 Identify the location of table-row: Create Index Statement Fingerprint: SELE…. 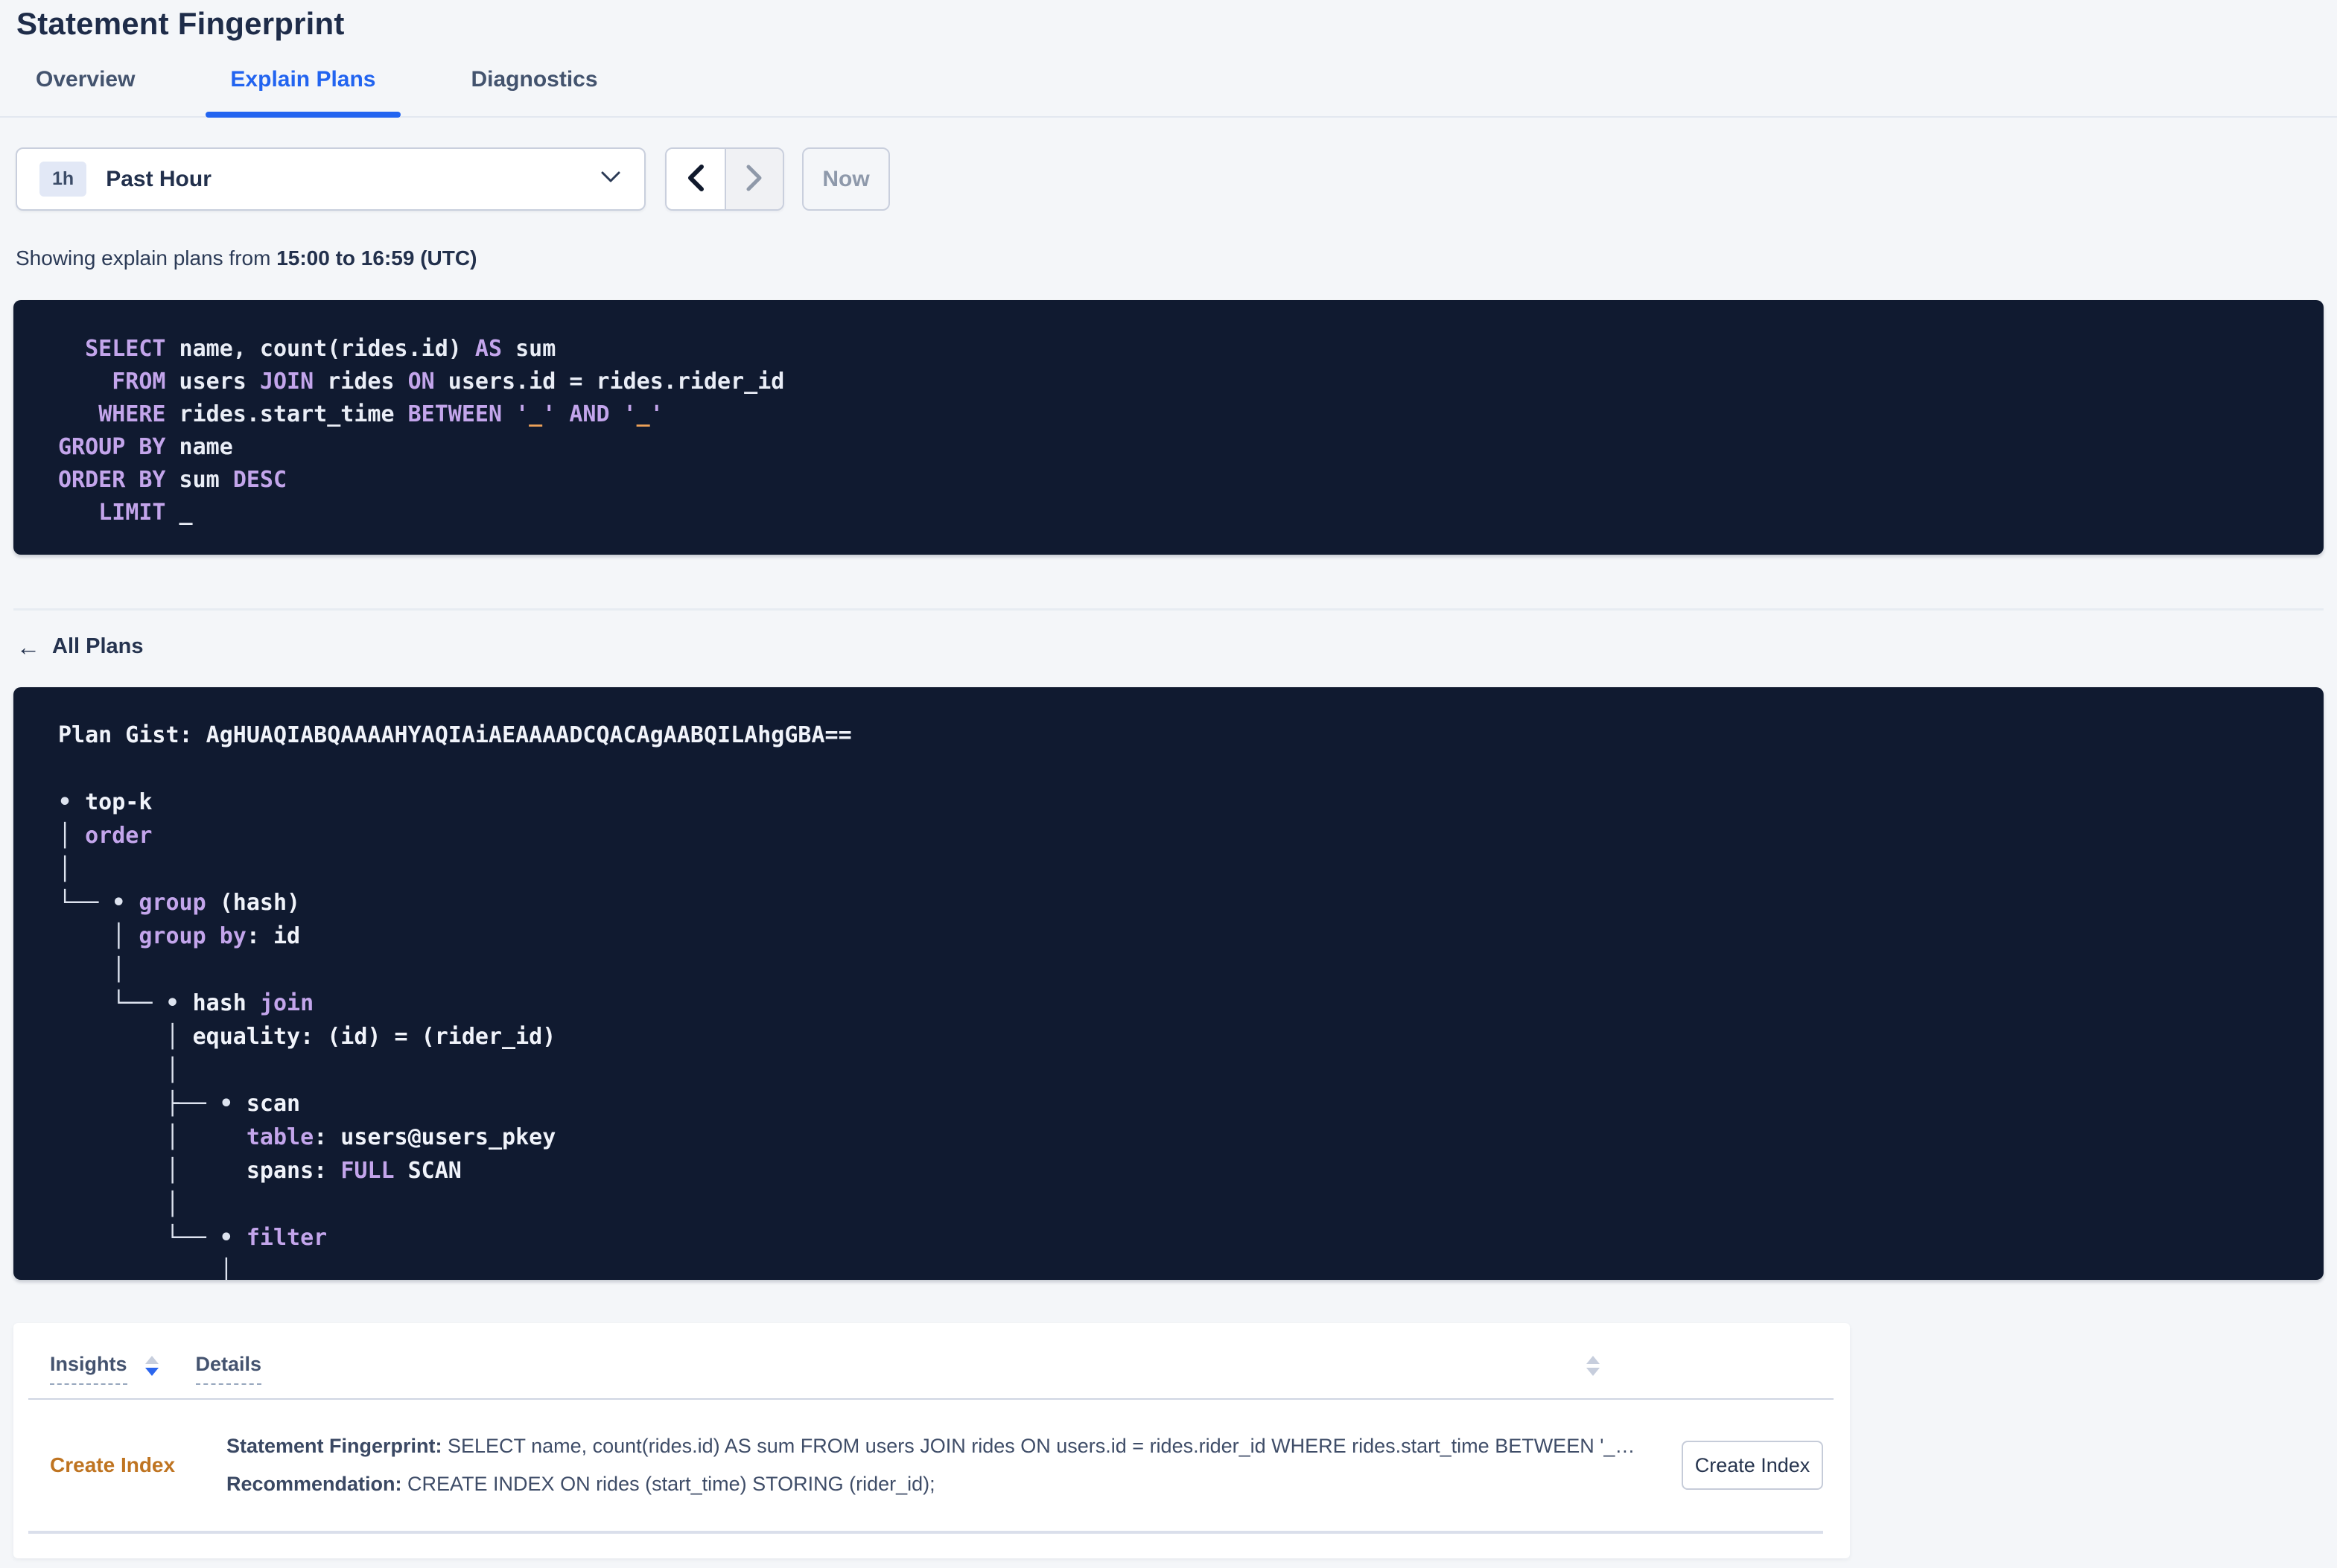
(932, 1448).